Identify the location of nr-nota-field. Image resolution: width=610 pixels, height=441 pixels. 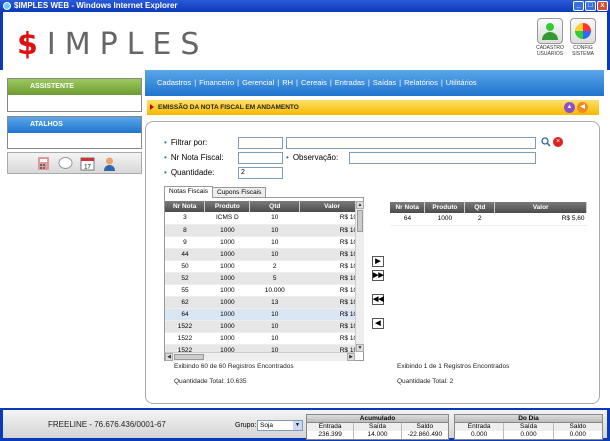
(260, 158).